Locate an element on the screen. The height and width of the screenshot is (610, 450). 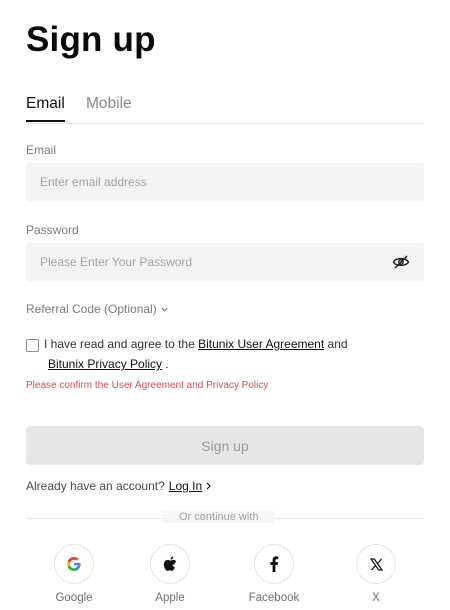
x-icon is located at coordinates (376, 564).